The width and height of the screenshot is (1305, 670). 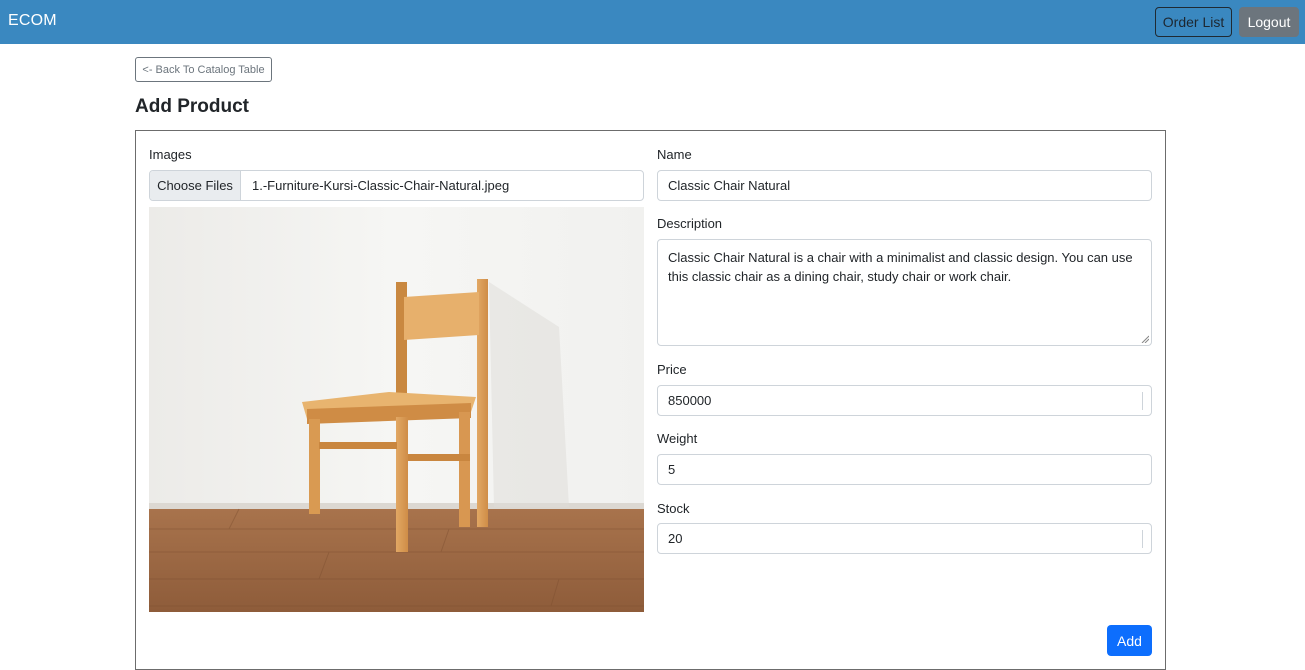 I want to click on logout-button: Logout, so click(x=1269, y=22).